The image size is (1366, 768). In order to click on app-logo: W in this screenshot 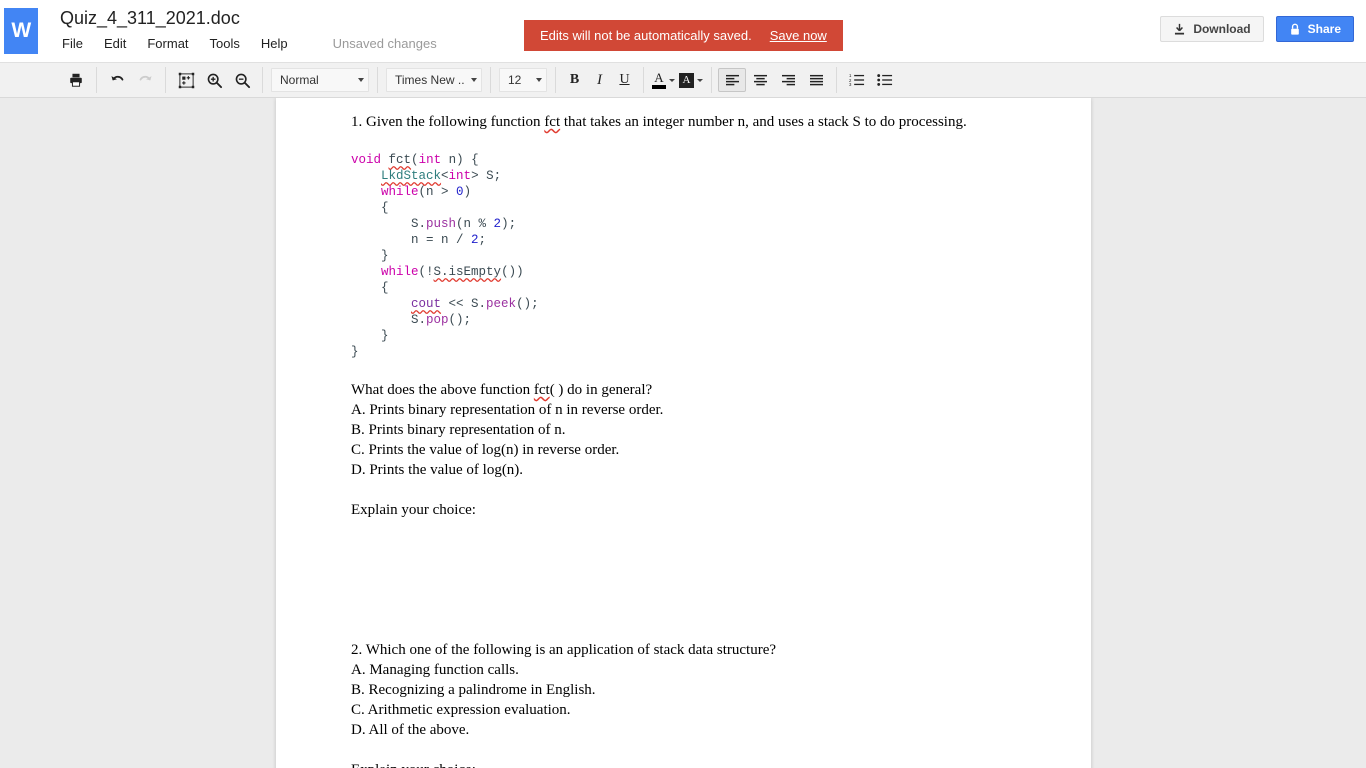, I will do `click(21, 31)`.